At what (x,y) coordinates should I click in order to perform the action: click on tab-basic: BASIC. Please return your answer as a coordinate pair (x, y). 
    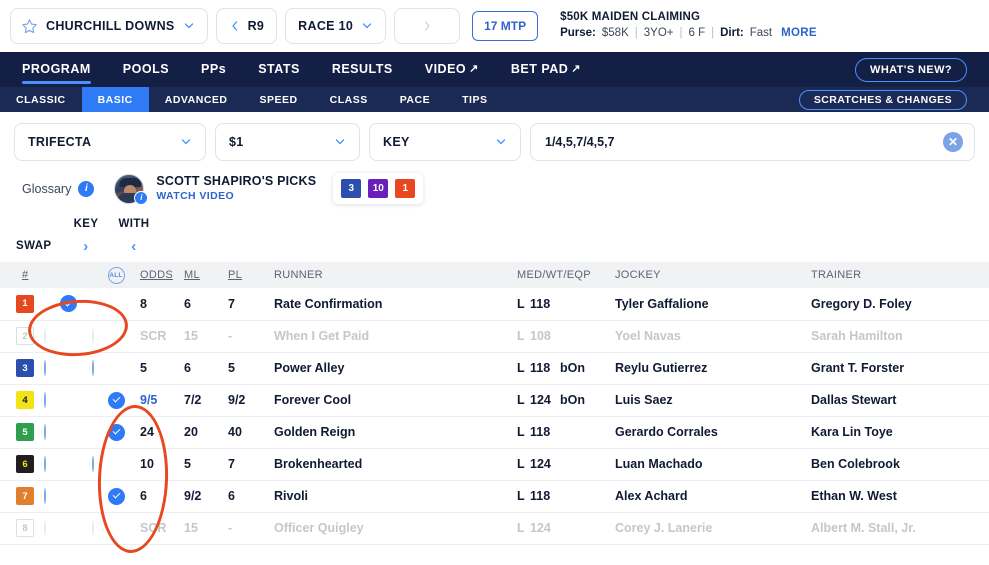
    Looking at the image, I should click on (115, 99).